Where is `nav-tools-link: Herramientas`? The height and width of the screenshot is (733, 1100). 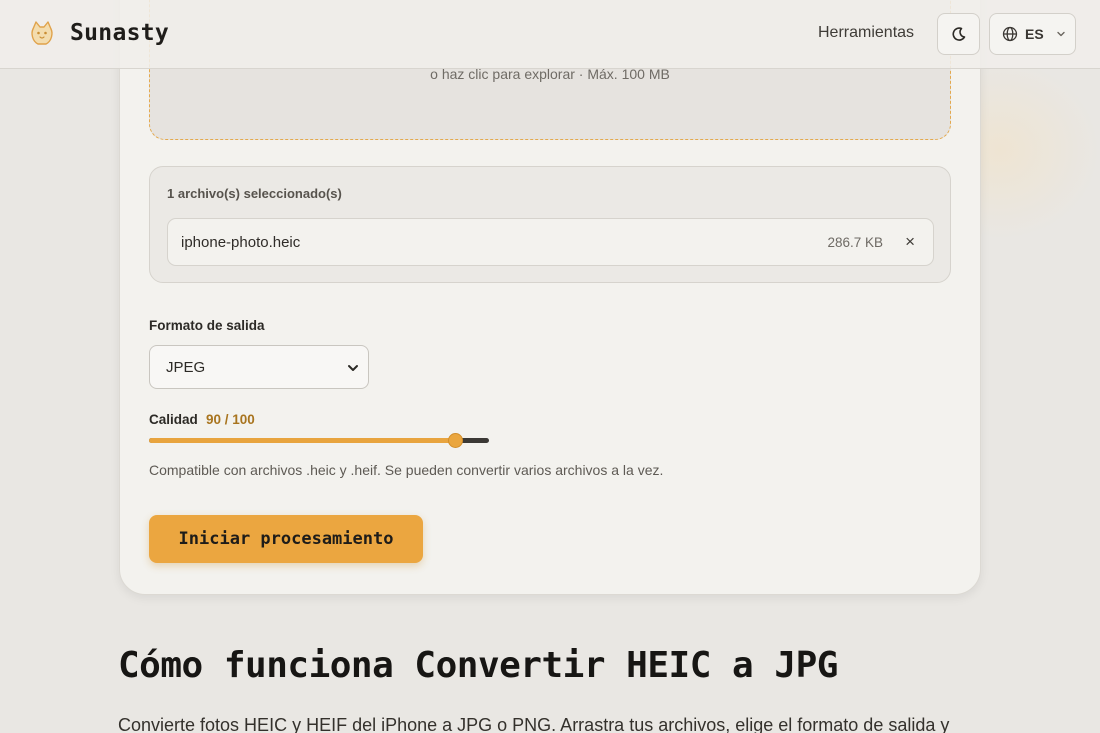
nav-tools-link: Herramientas is located at coordinates (866, 33).